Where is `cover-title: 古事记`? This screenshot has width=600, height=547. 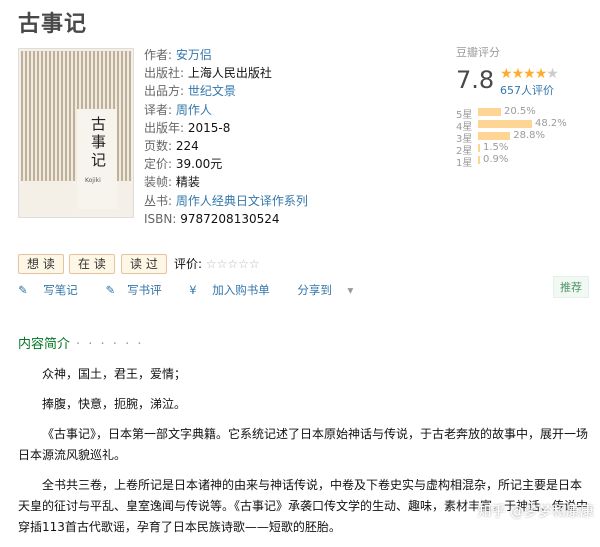 cover-title: 古事记 is located at coordinates (99, 142).